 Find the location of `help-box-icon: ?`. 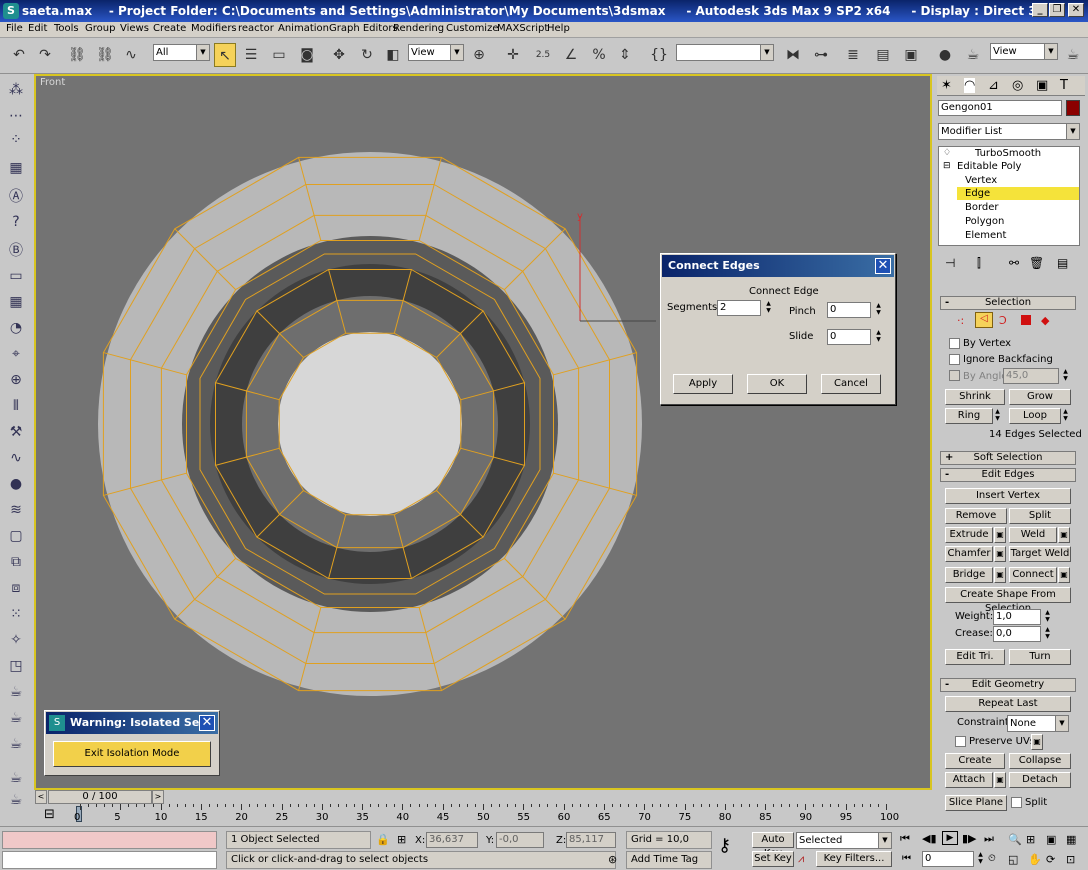

help-box-icon: ? is located at coordinates (16, 224).